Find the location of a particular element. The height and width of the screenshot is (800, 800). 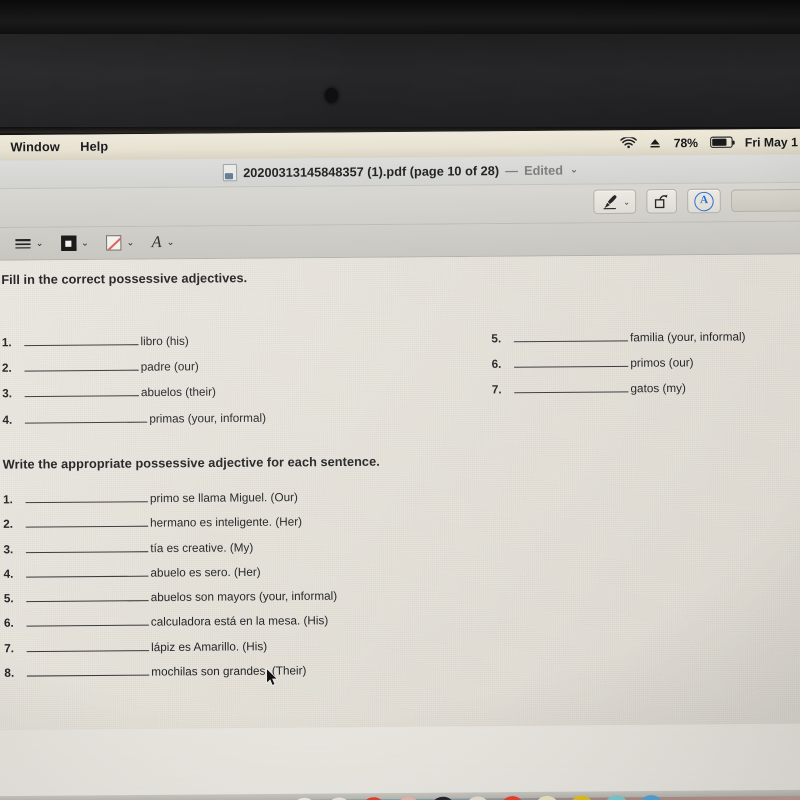

worksheet-row-text: abuelos son mayors (your, informal) is located at coordinates (244, 597).